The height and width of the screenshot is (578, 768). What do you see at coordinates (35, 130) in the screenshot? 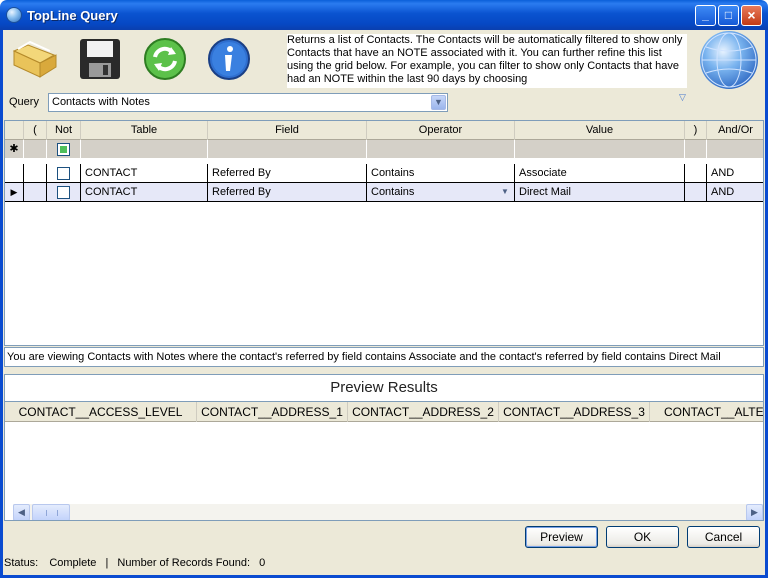
I see `col-header-open-paren: (` at bounding box center [35, 130].